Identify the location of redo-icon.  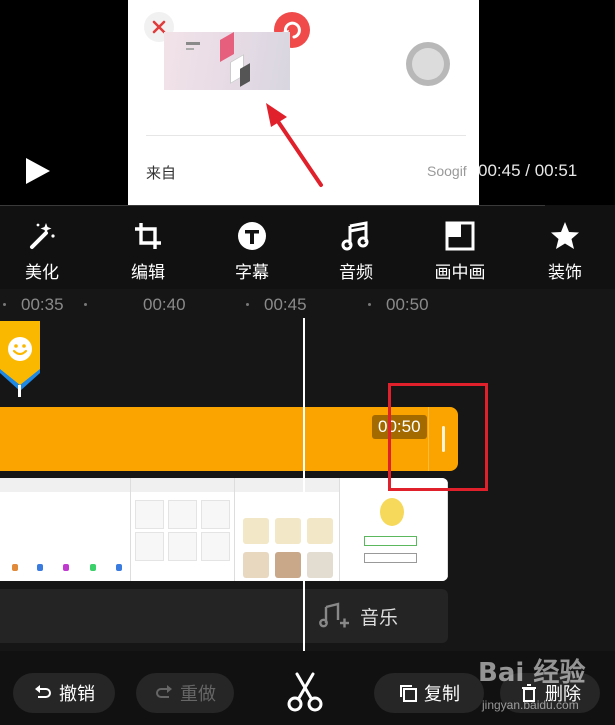
(164, 691).